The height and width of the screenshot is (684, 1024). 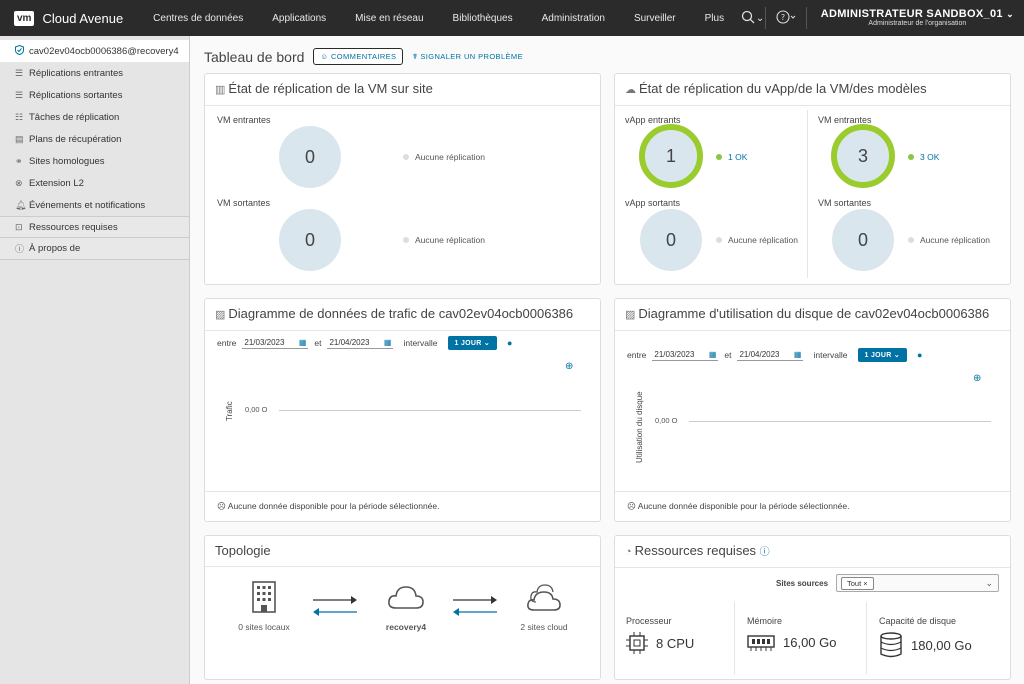 What do you see at coordinates (94, 227) in the screenshot?
I see `sidebar-item-resources: ⊡ Ressources requises` at bounding box center [94, 227].